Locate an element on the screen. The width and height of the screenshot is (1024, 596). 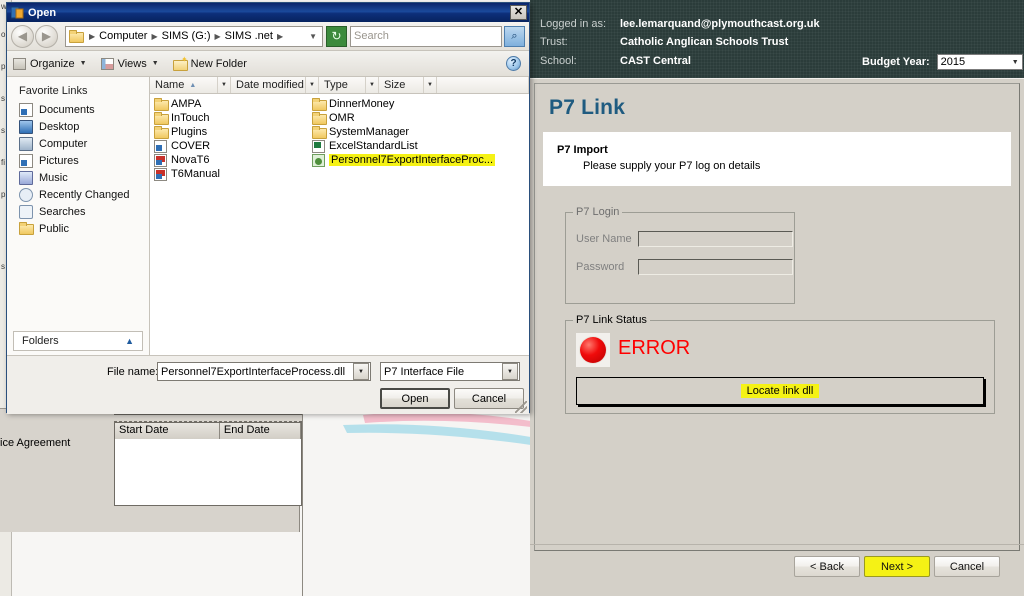
list-item: AMPA is located at coordinates (229, 104).